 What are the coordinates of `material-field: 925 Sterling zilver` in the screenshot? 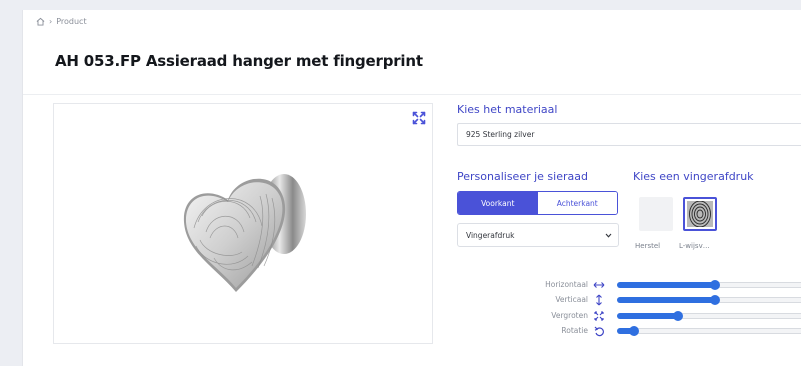 It's located at (629, 134).